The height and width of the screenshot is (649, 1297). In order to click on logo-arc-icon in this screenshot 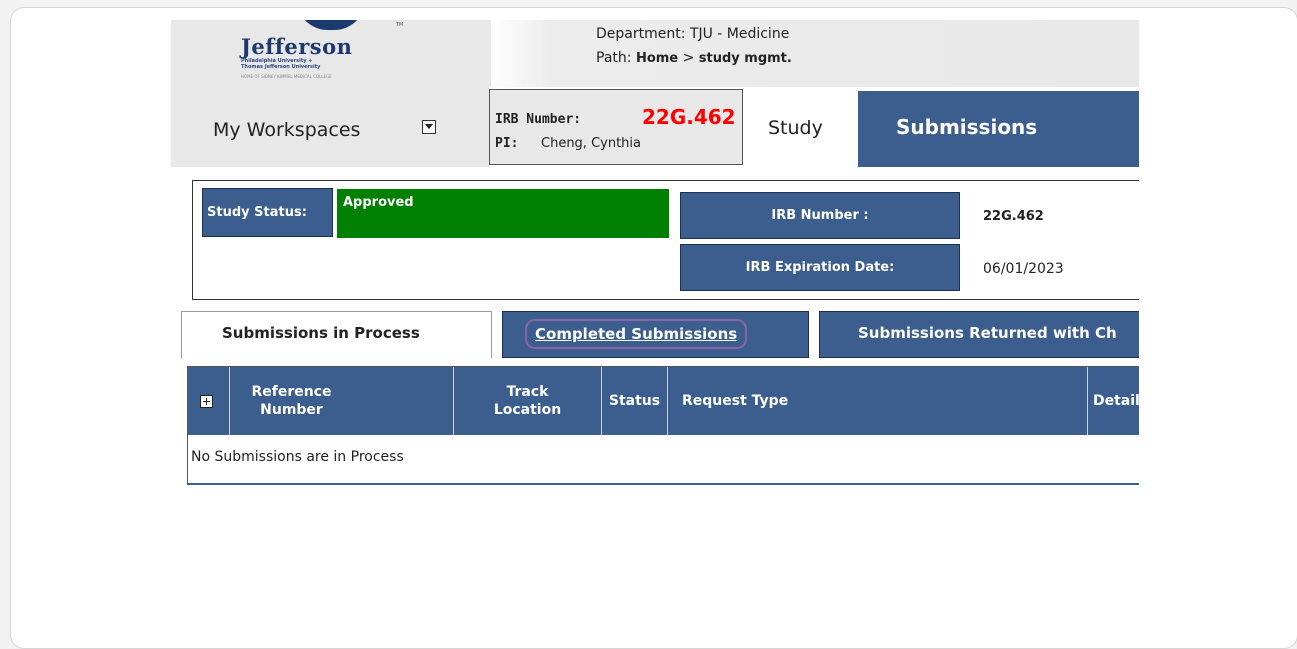, I will do `click(331, 25)`.